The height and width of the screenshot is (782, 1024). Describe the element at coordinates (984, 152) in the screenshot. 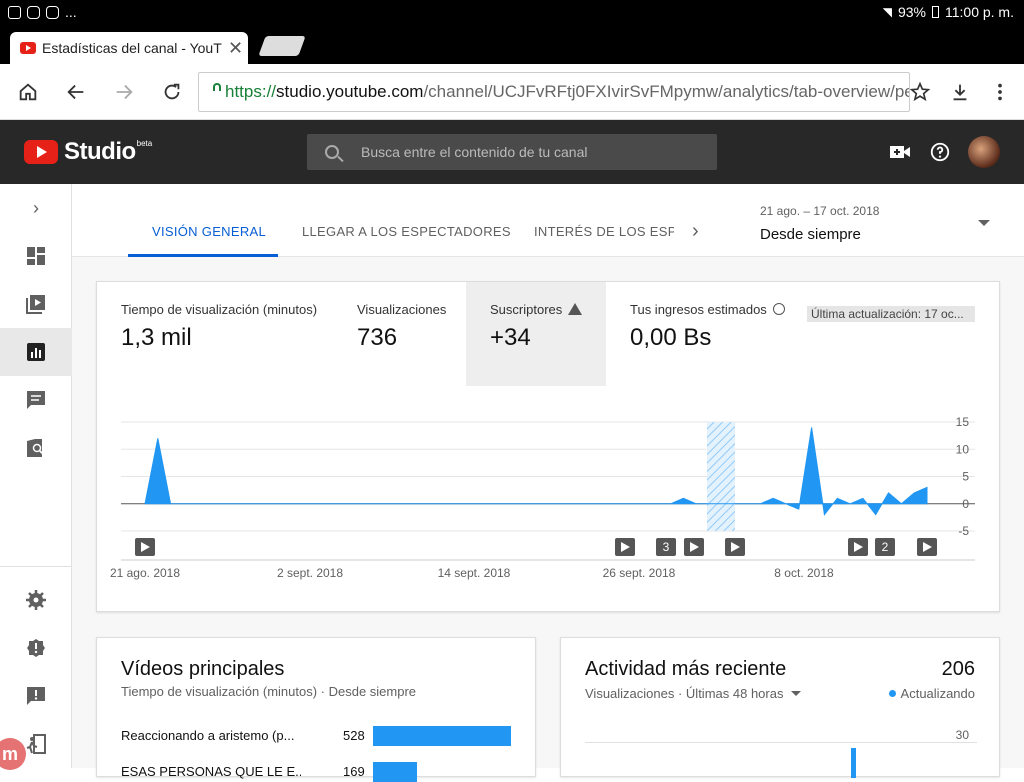

I see `avatar` at that location.